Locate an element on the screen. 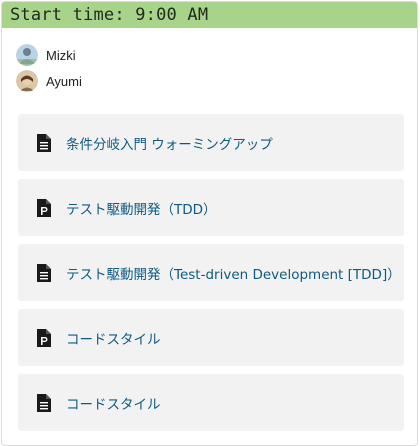 The height and width of the screenshot is (446, 420). material-item: 条件分岐入門 ウォーミングアップ is located at coordinates (211, 142).